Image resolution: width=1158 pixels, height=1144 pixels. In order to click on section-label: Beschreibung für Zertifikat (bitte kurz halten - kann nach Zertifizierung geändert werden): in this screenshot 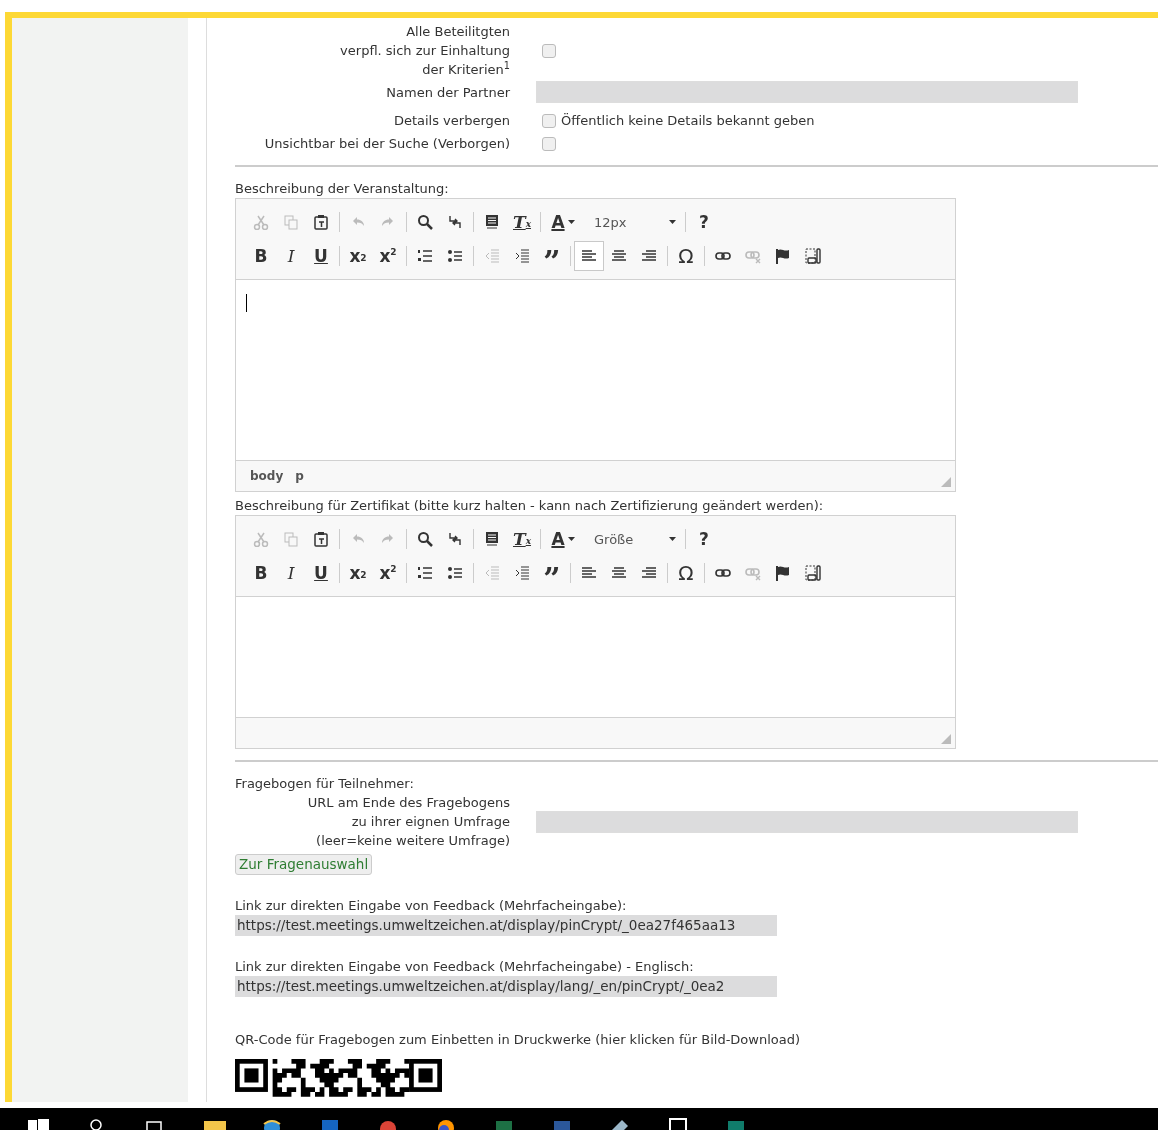, I will do `click(530, 506)`.